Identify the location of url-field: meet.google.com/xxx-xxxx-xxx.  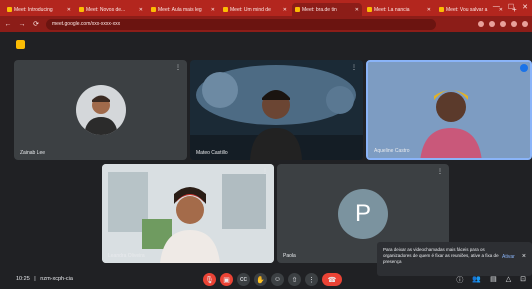
(241, 24).